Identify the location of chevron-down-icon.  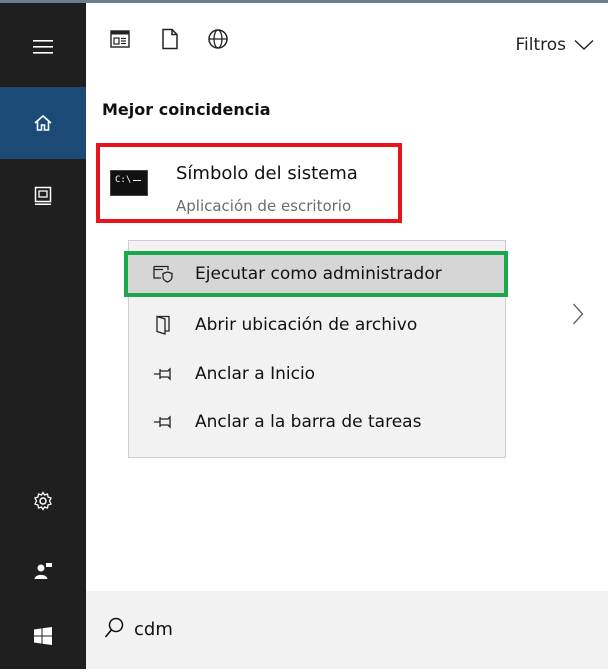
(584, 44).